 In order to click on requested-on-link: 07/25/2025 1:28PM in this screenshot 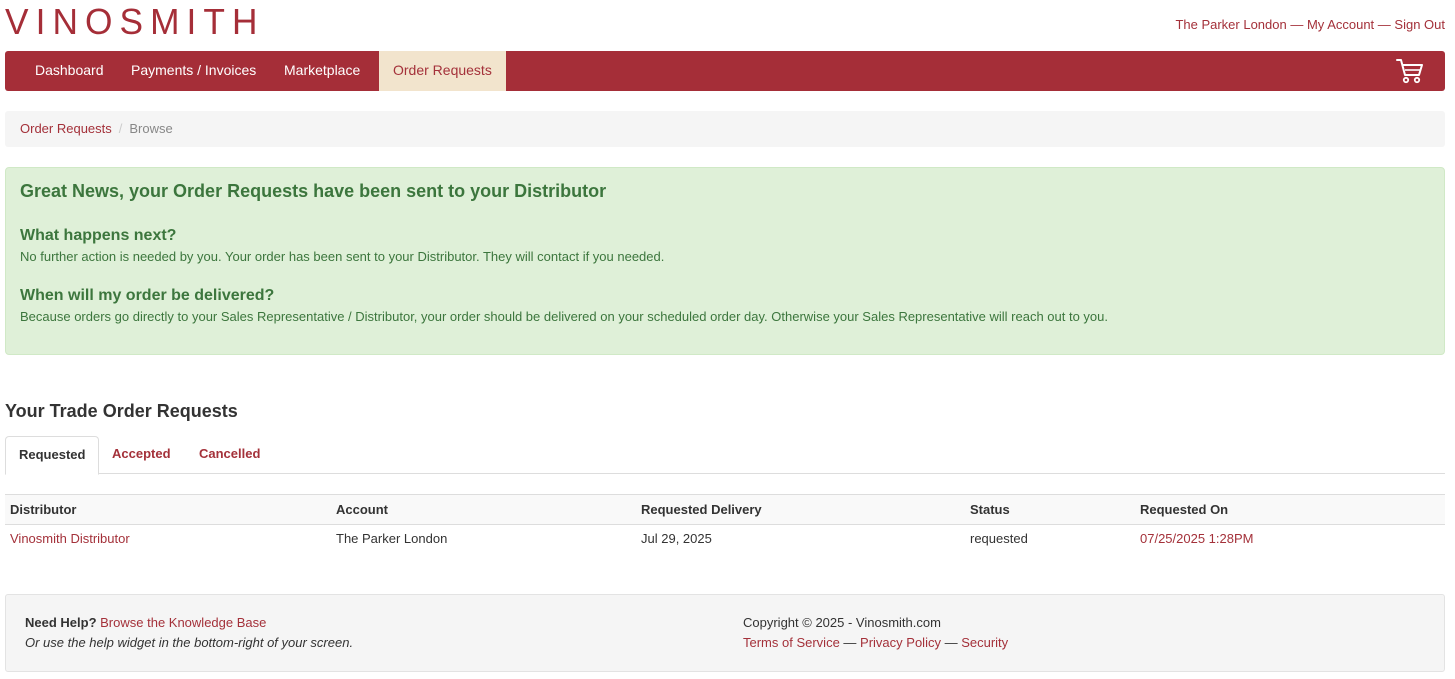, I will do `click(1290, 539)`.